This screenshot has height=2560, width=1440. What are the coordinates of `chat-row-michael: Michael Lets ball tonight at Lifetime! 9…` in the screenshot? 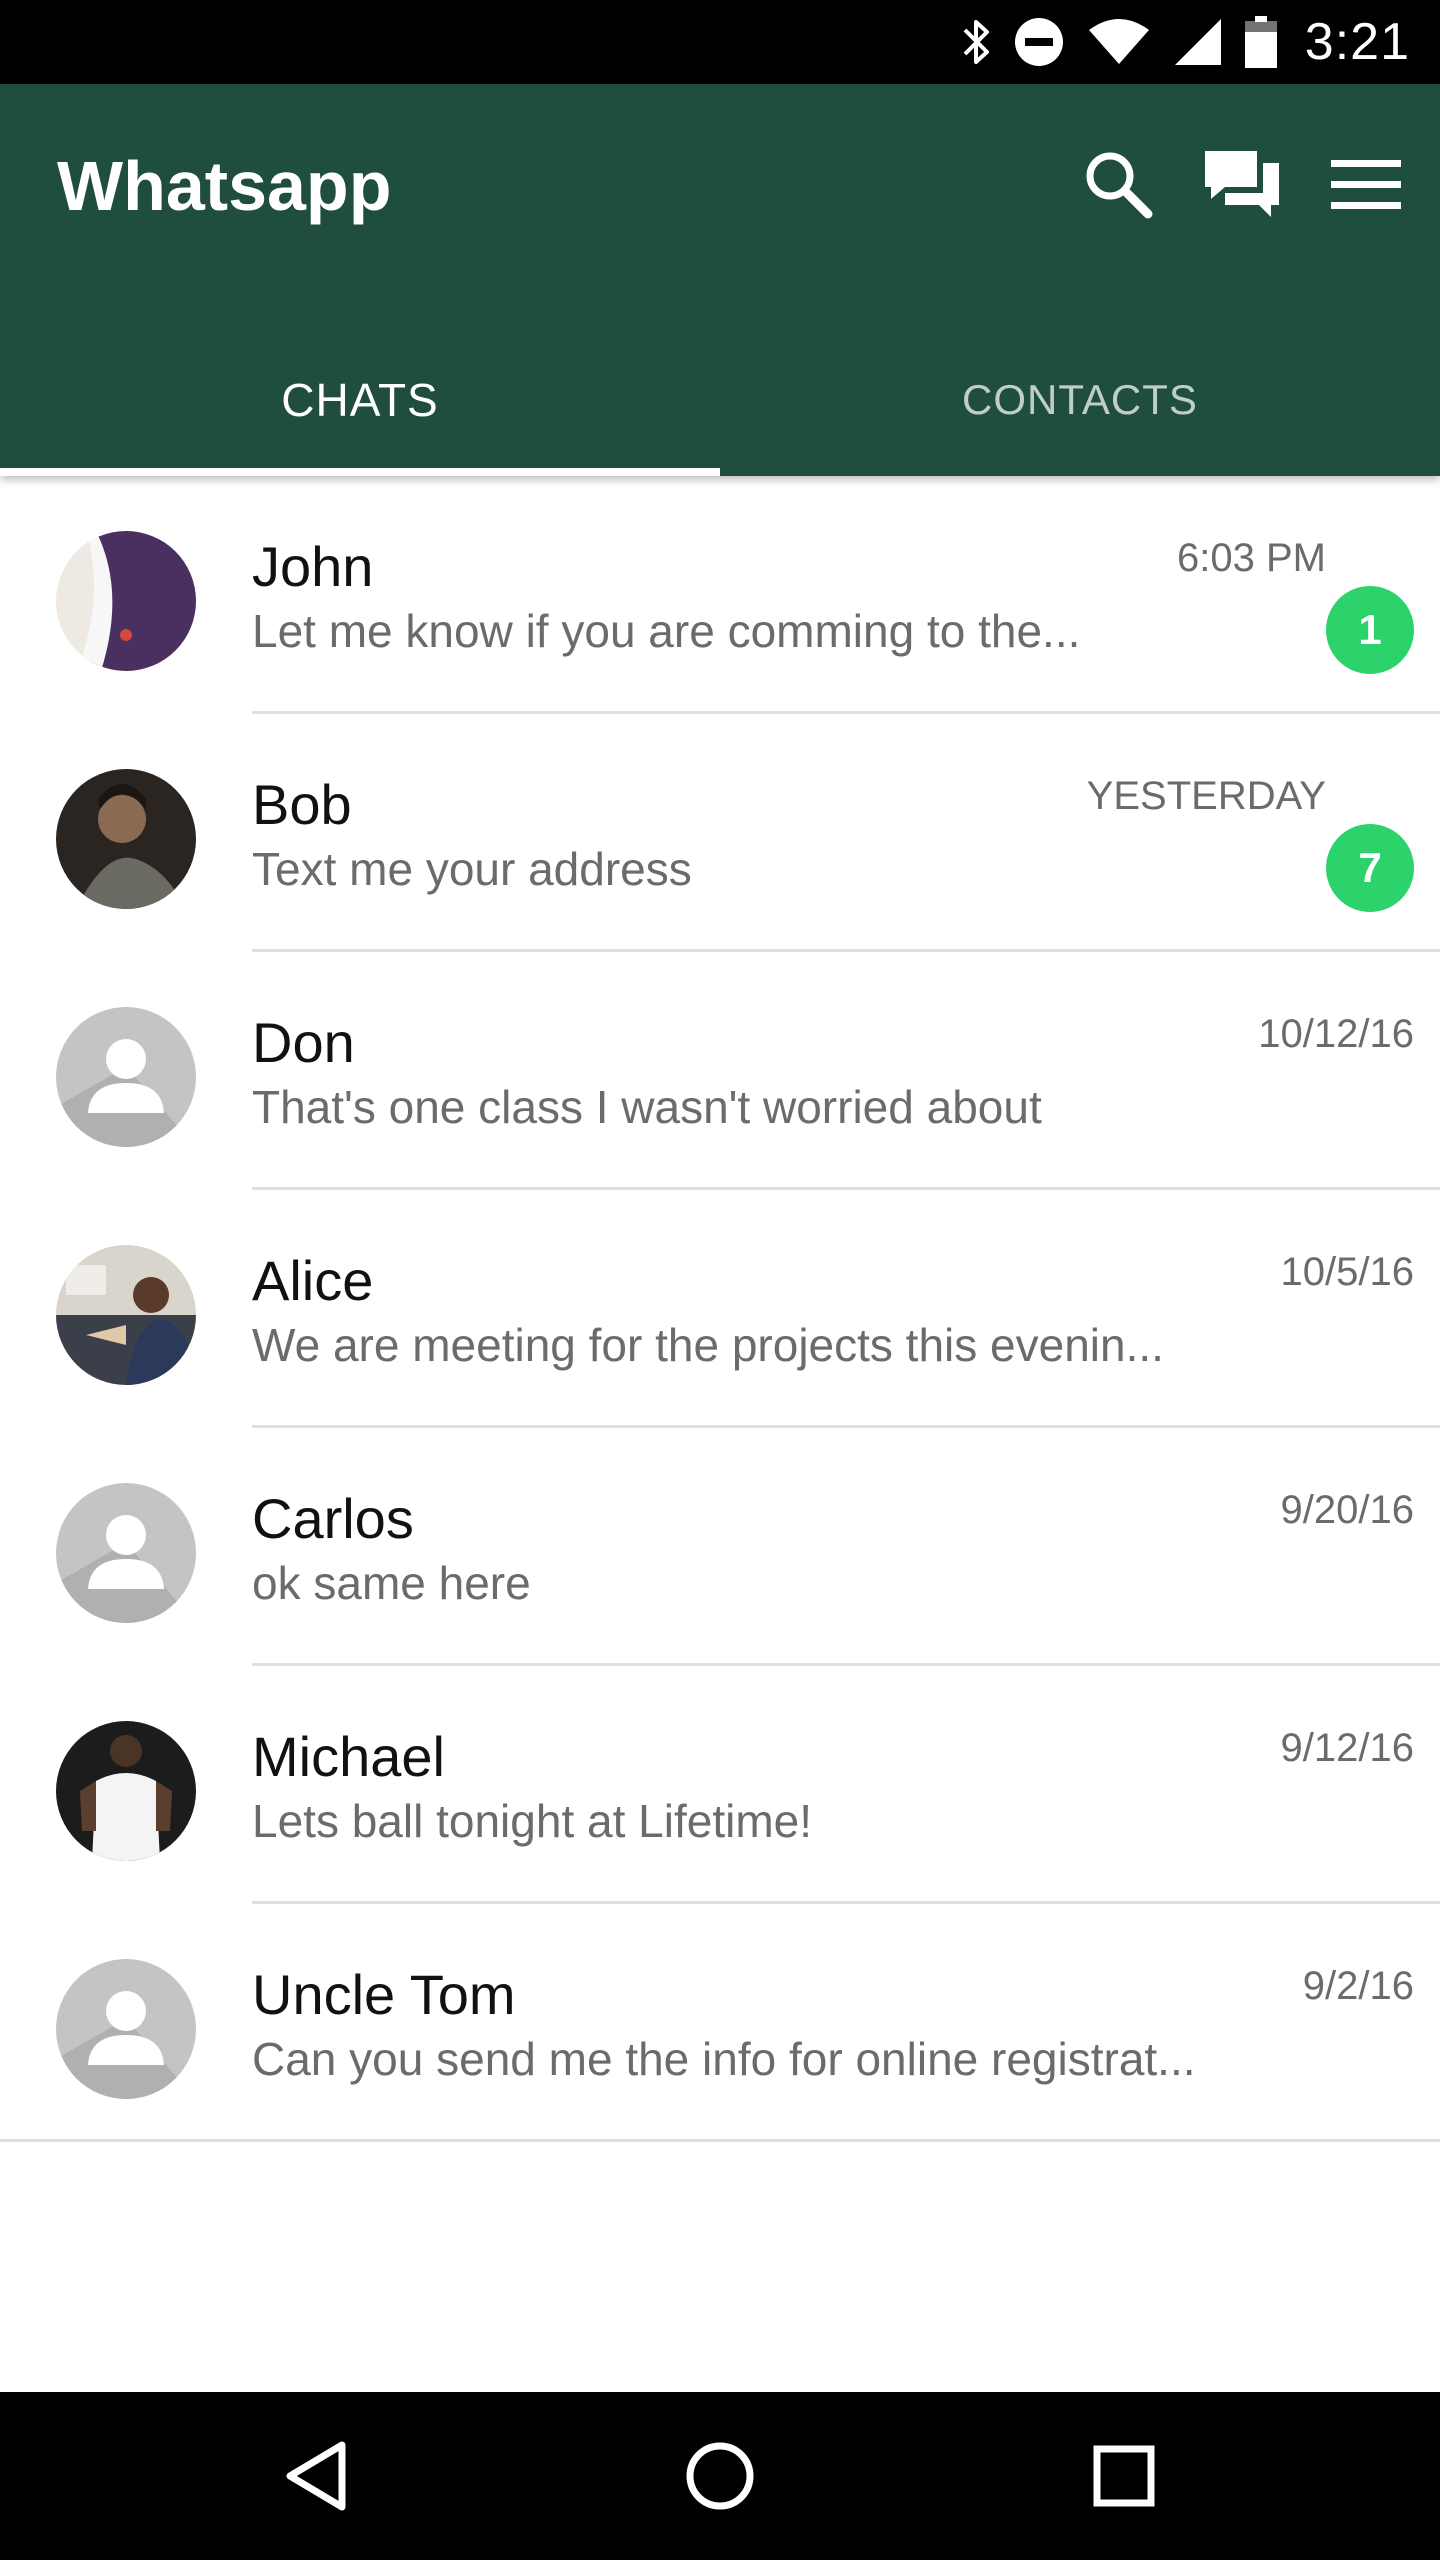 It's located at (720, 1785).